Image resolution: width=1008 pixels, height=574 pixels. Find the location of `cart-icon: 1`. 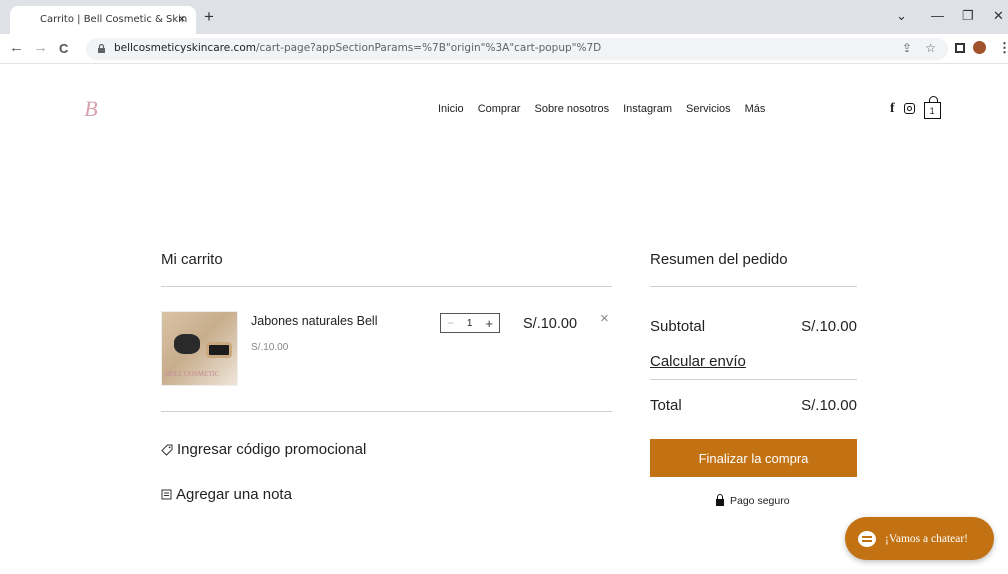

cart-icon: 1 is located at coordinates (932, 107).